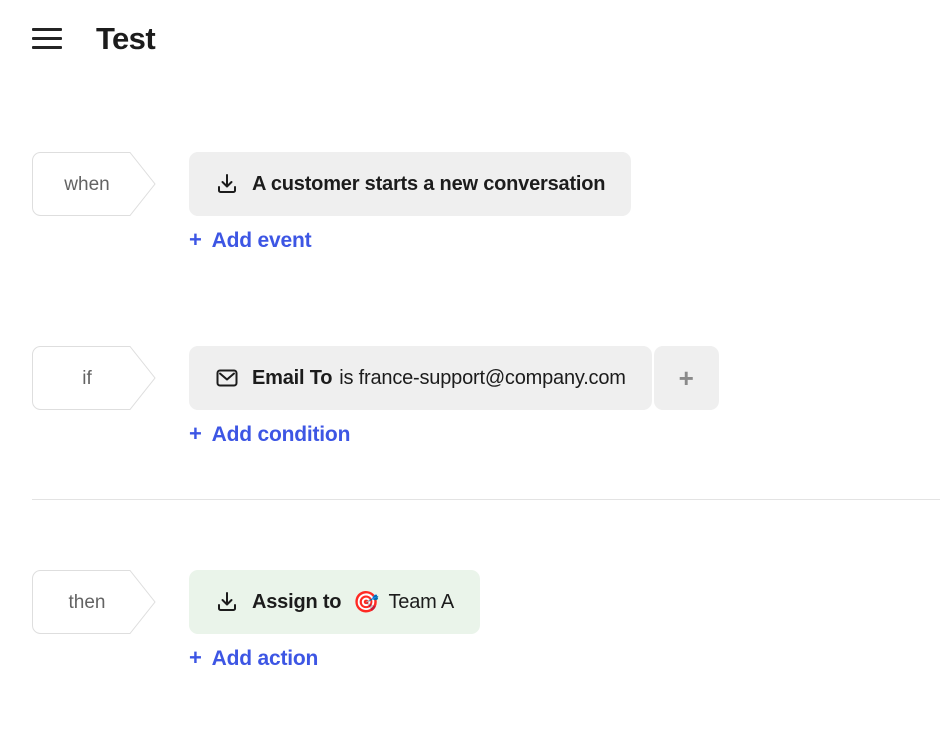  I want to click on add-event-button: + Add event, so click(250, 239).